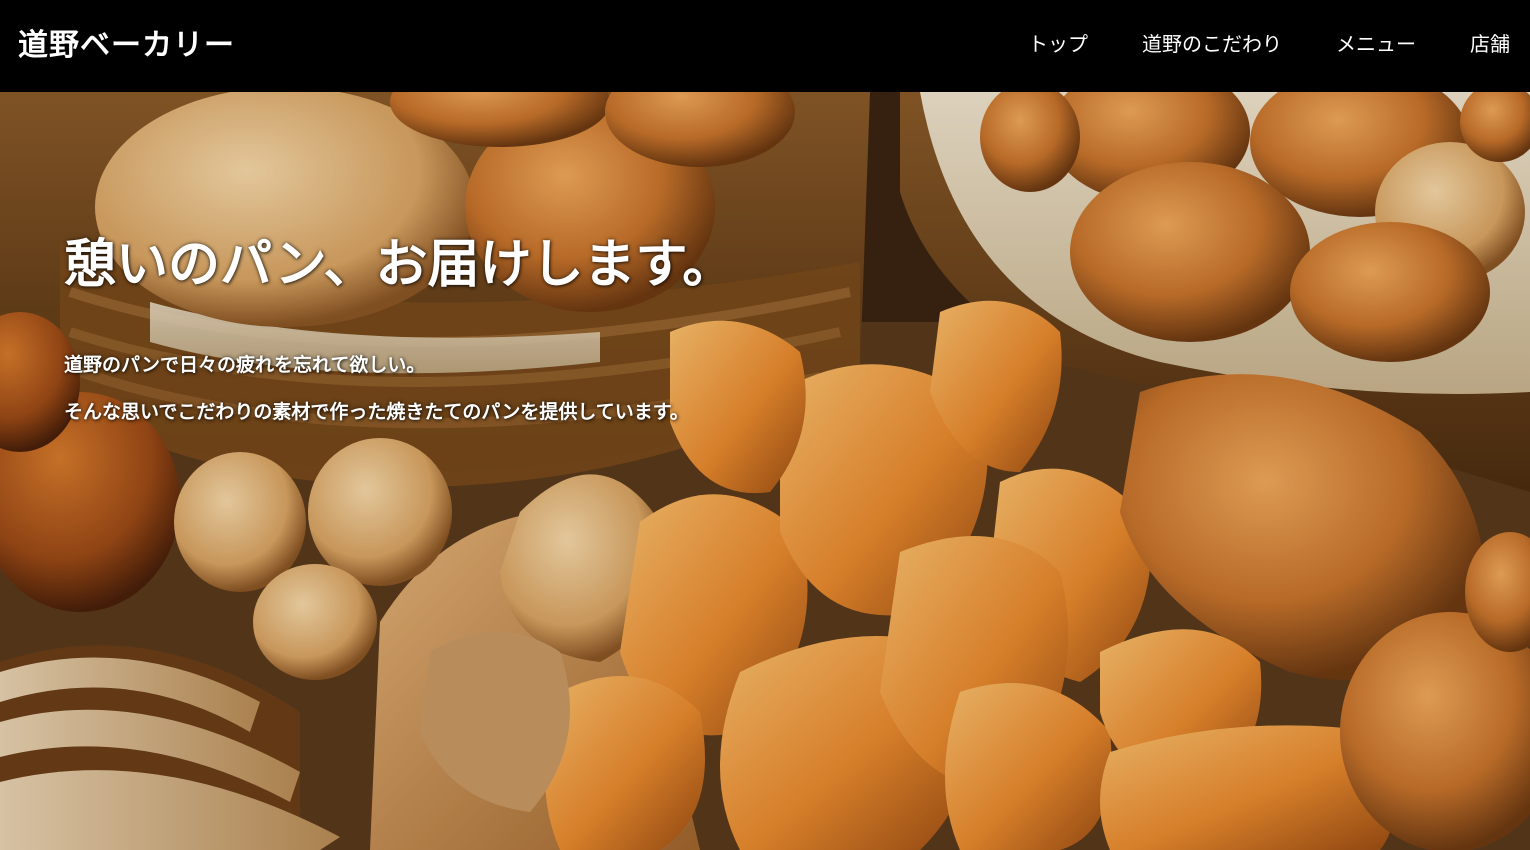 This screenshot has height=850, width=1530. Describe the element at coordinates (245, 365) in the screenshot. I see `hero-description-line-1: 道野のパンで日々の疲れを忘れて欲しい。` at that location.